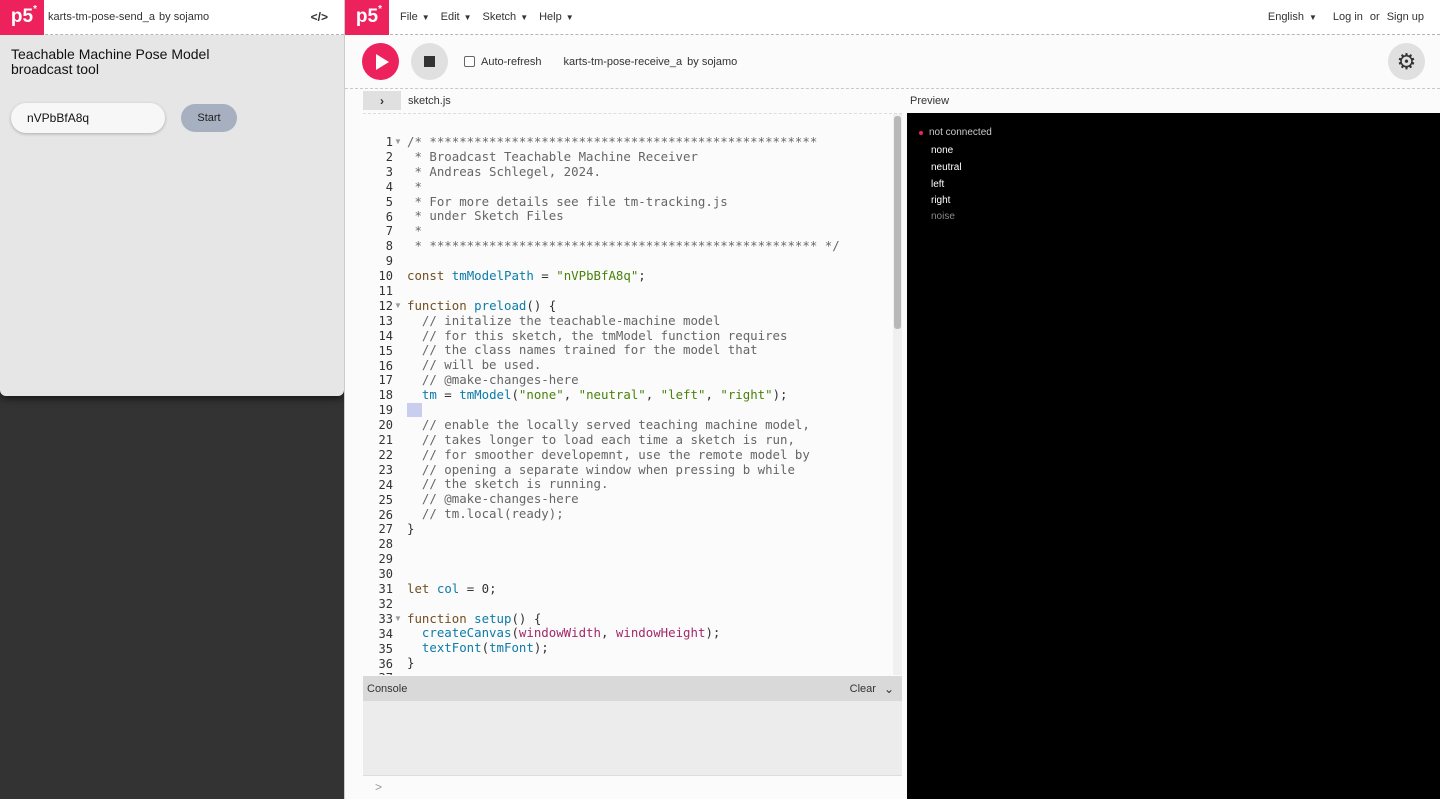 The width and height of the screenshot is (1440, 799). What do you see at coordinates (209, 118) in the screenshot?
I see `start-button: Start` at bounding box center [209, 118].